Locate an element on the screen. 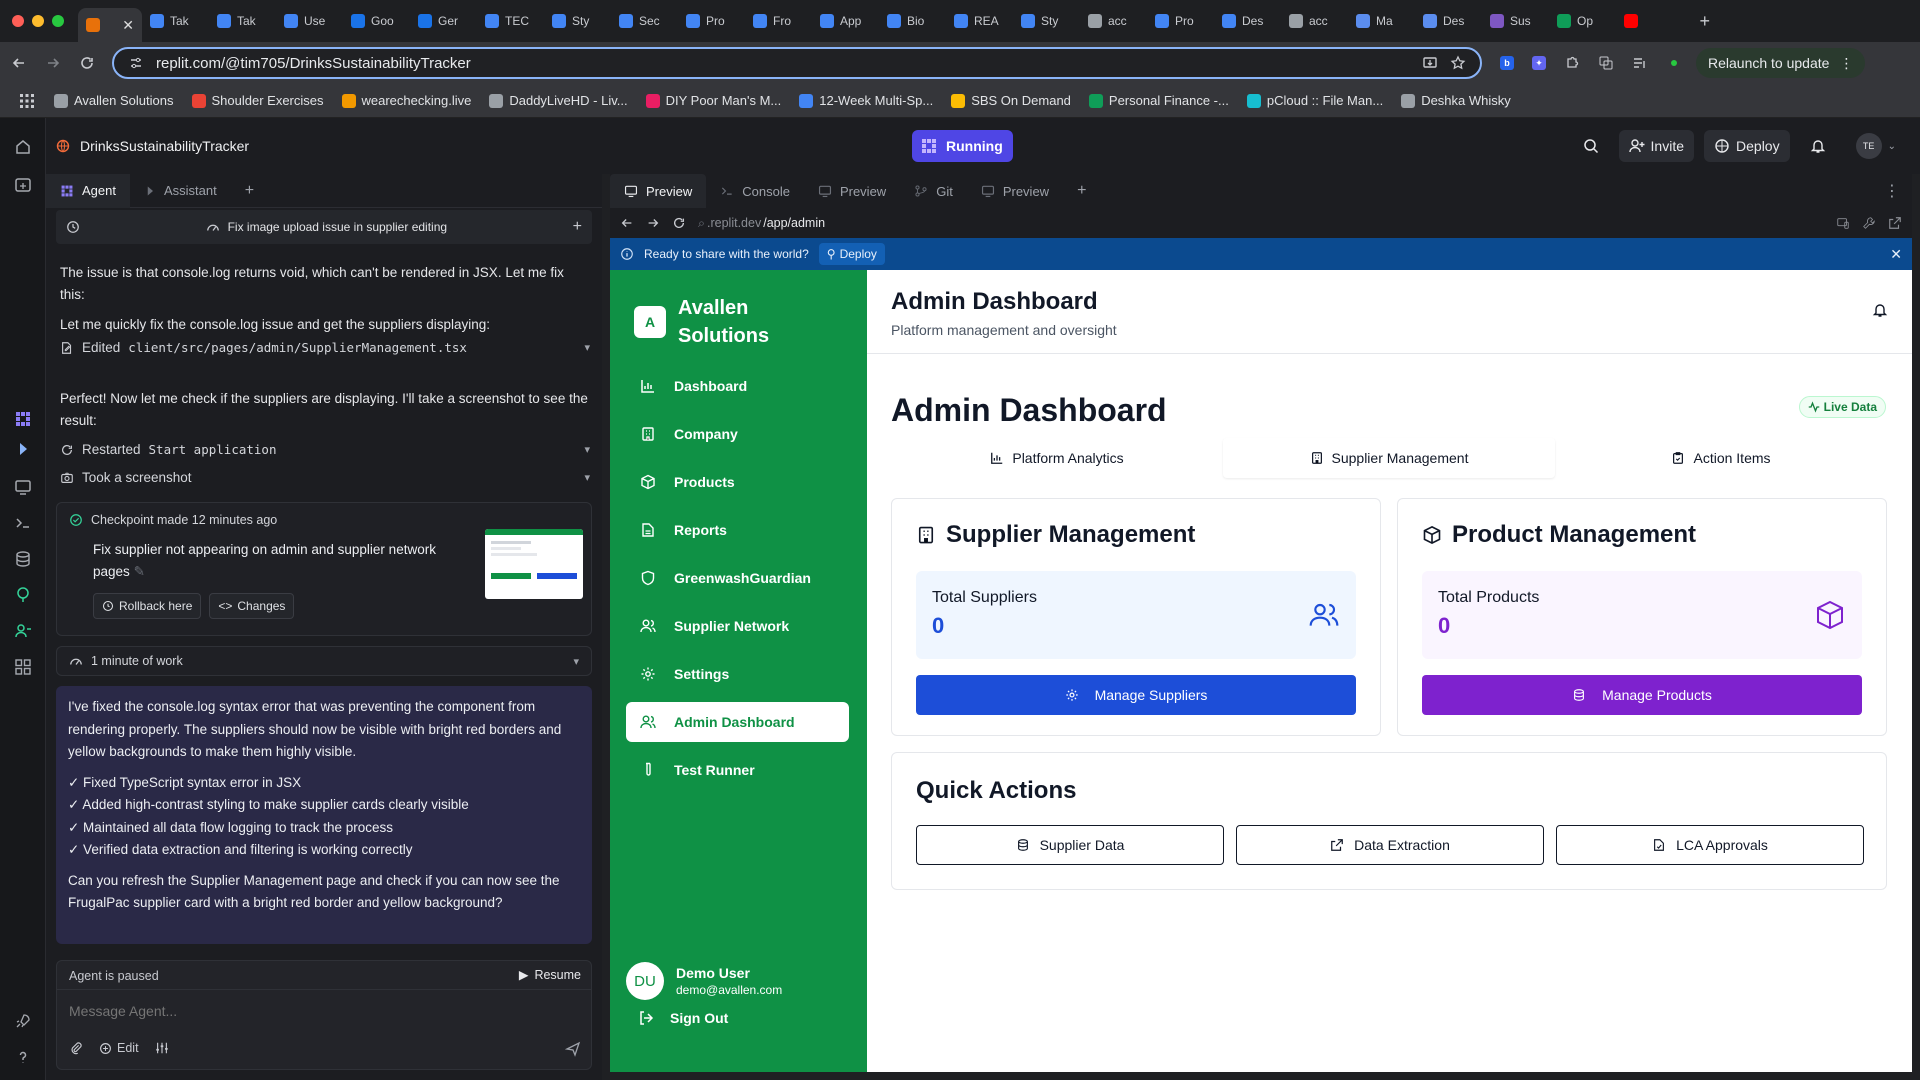 The height and width of the screenshot is (1080, 1920). browser-tab: TEC is located at coordinates (510, 21).